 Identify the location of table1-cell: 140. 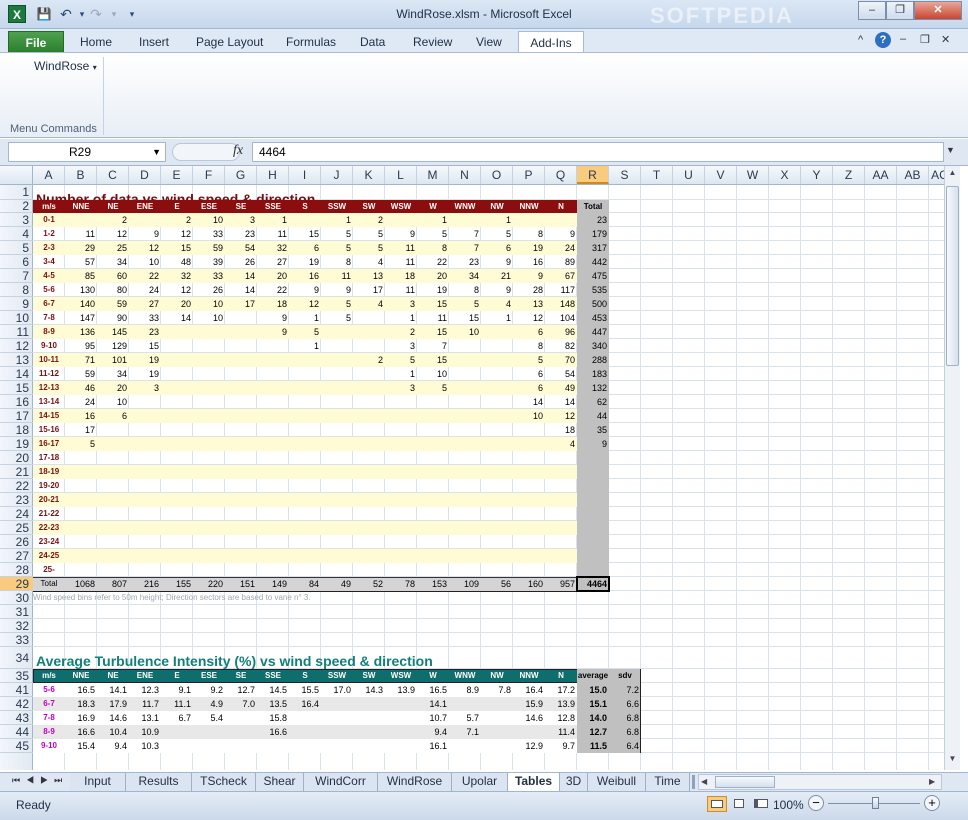
(80, 304).